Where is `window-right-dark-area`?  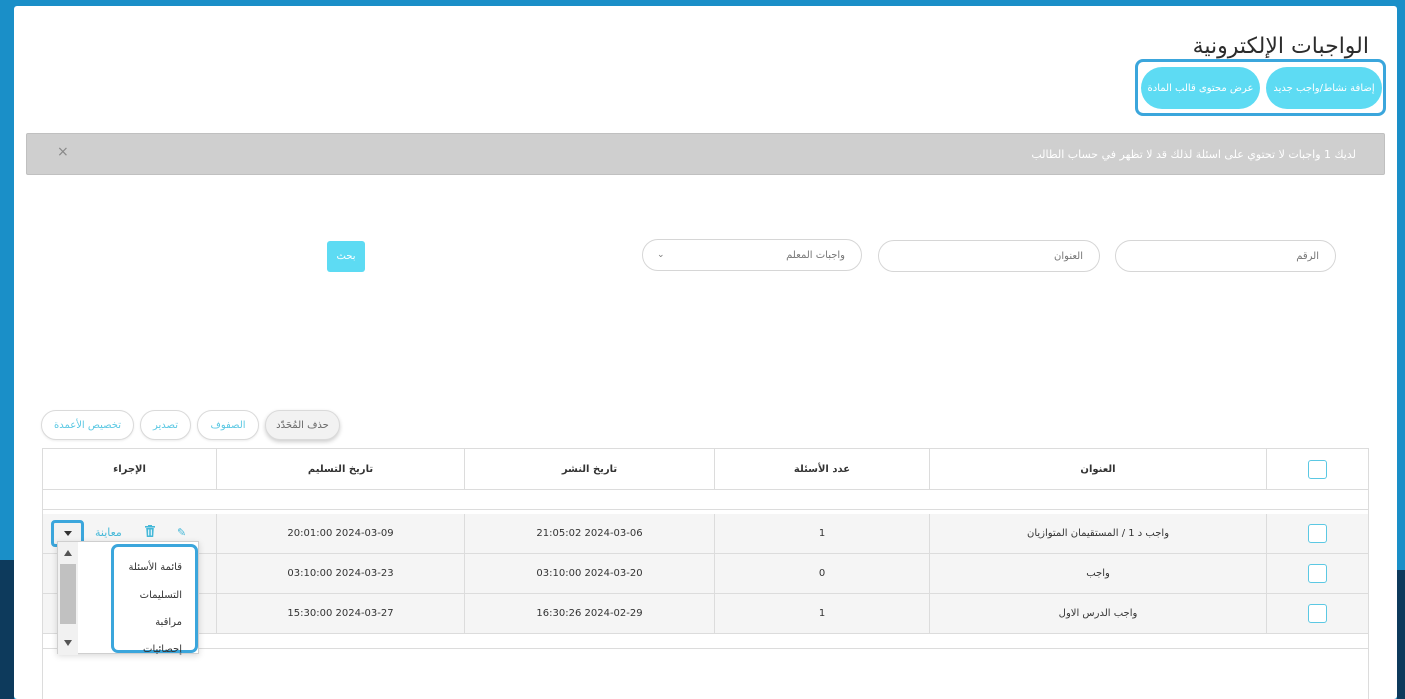
window-right-dark-area is located at coordinates (1401, 634).